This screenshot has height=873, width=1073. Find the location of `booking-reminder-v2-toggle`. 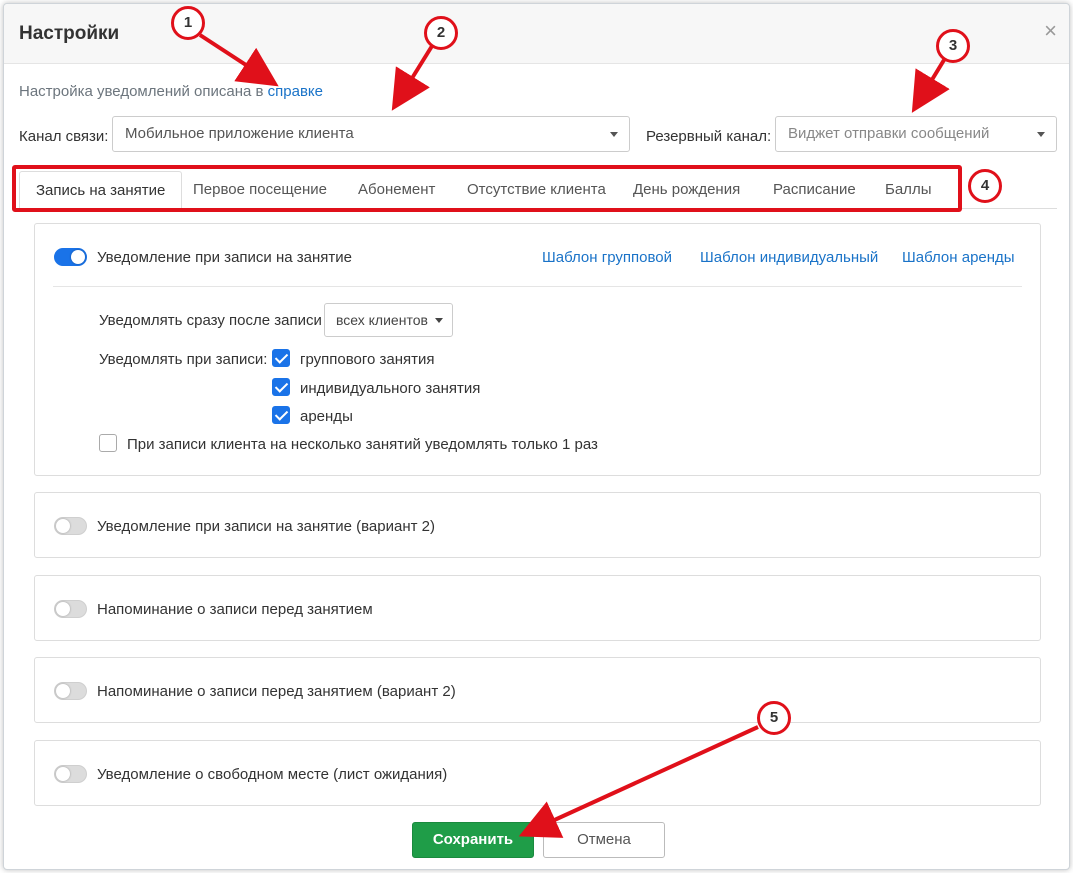

booking-reminder-v2-toggle is located at coordinates (70, 691).